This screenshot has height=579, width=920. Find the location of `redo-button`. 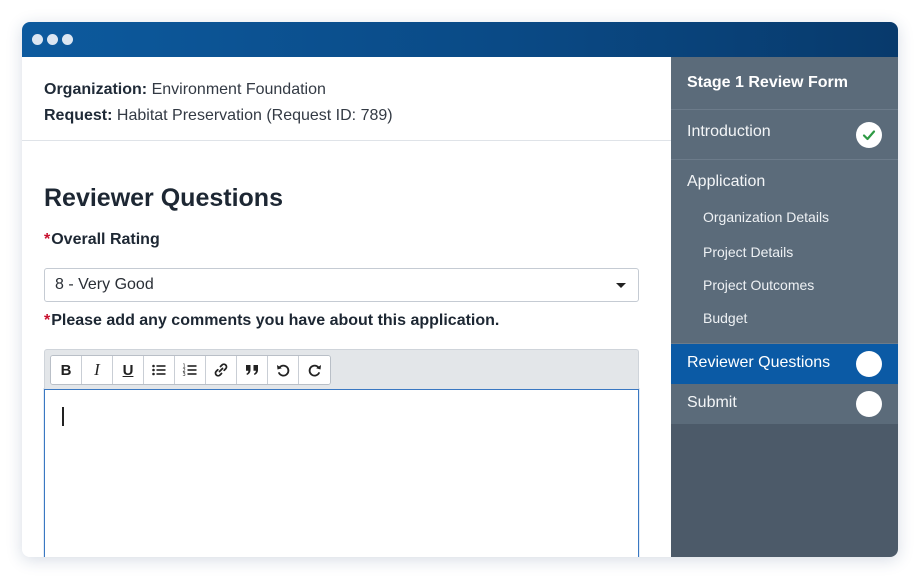

redo-button is located at coordinates (314, 370).